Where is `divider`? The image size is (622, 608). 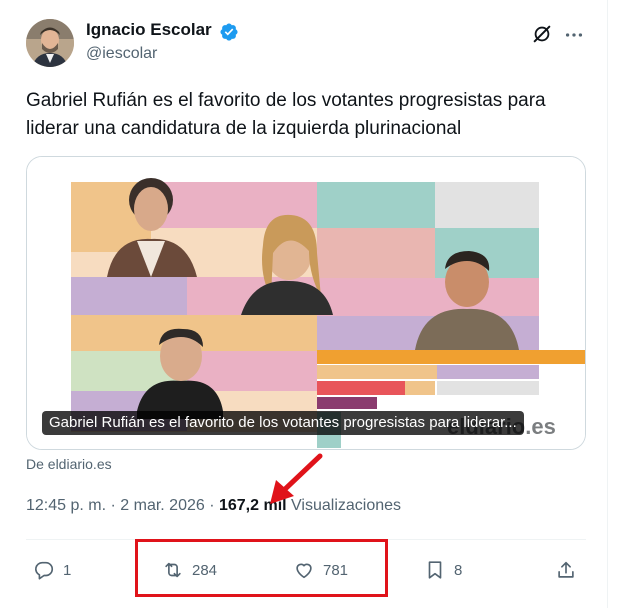
divider is located at coordinates (607, 304).